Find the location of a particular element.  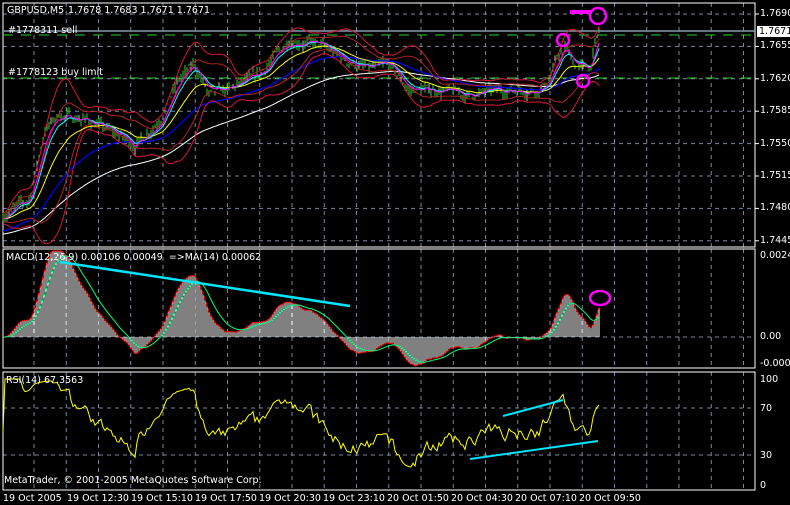

price-axis-label: 1.7480 is located at coordinates (775, 208).